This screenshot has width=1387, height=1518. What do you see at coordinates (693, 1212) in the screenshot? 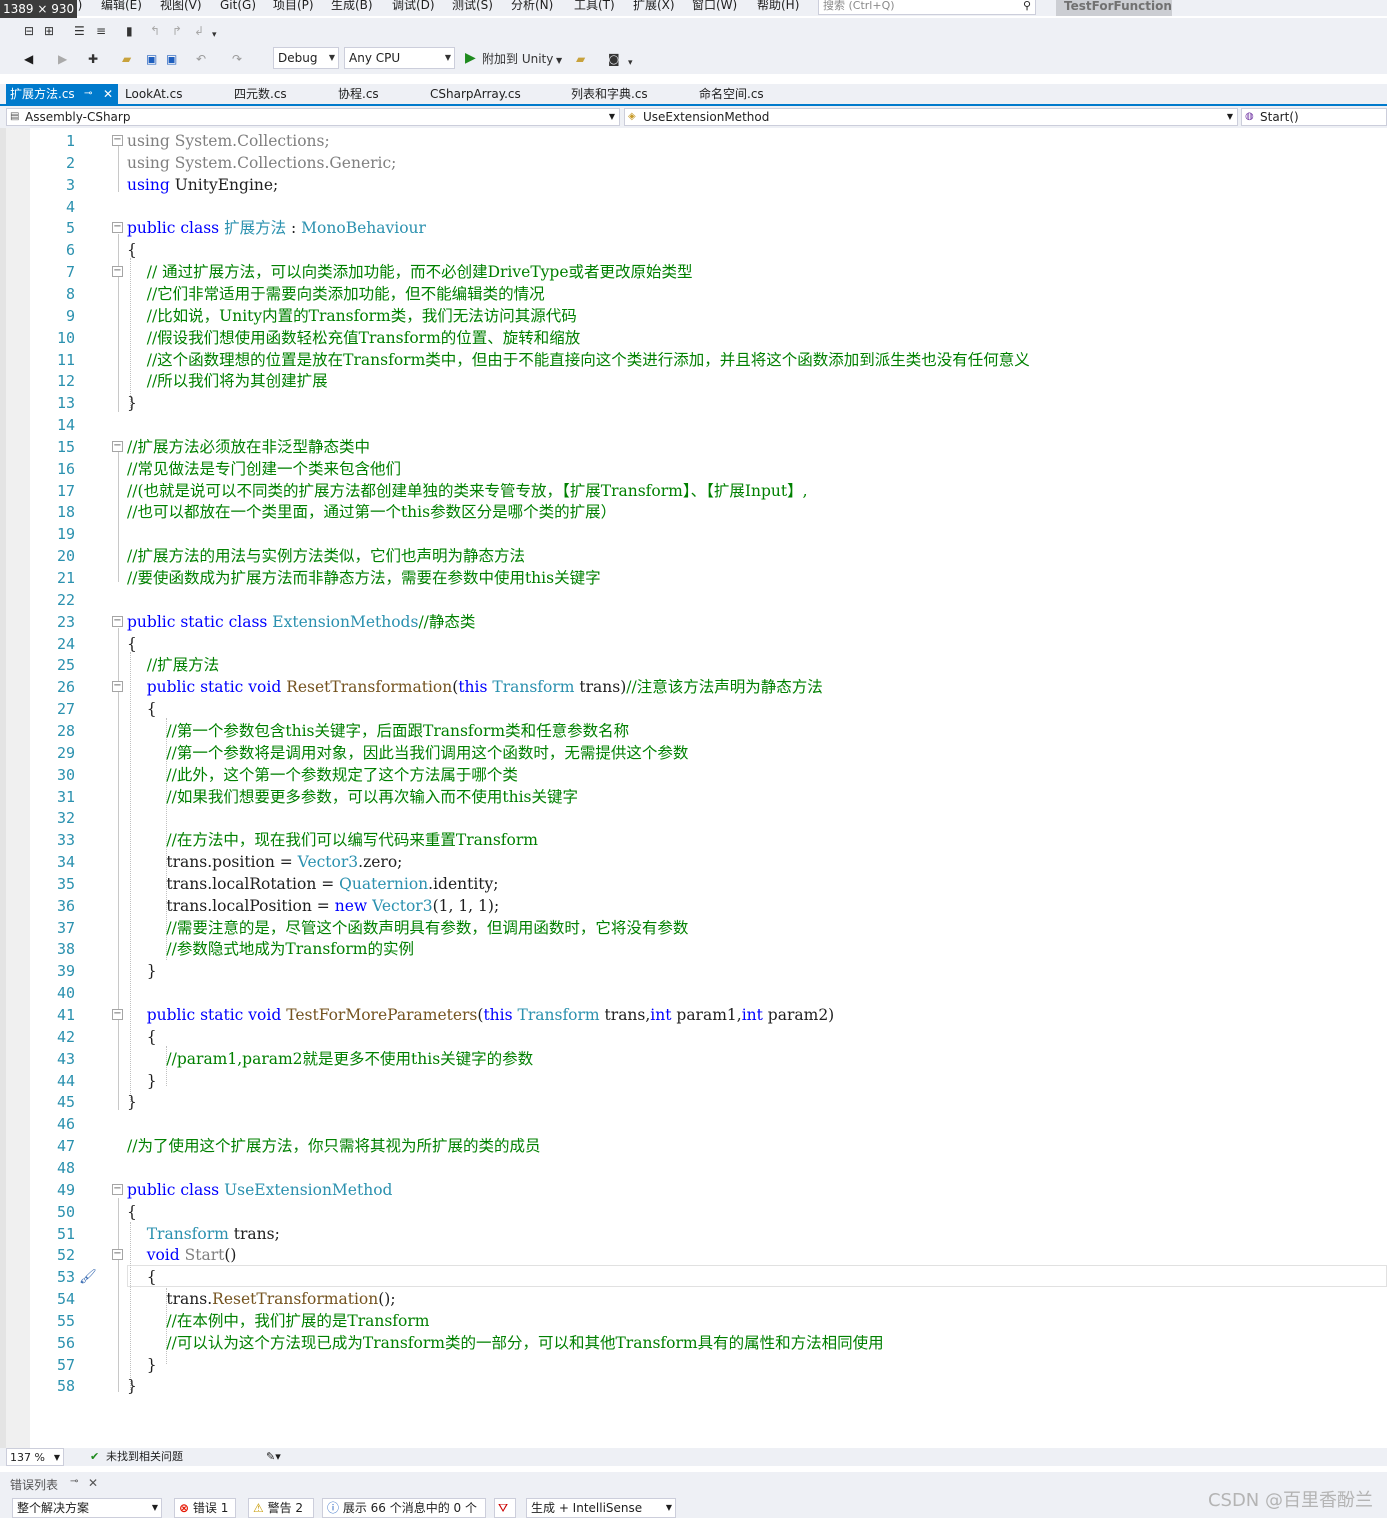
I see `code-line: 50 {` at bounding box center [693, 1212].